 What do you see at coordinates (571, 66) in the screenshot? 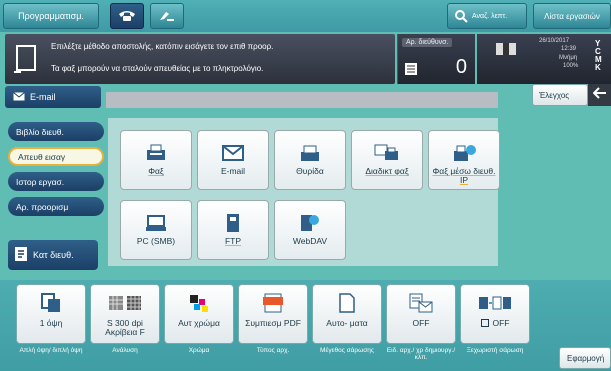
I see `memory-value: 100%` at bounding box center [571, 66].